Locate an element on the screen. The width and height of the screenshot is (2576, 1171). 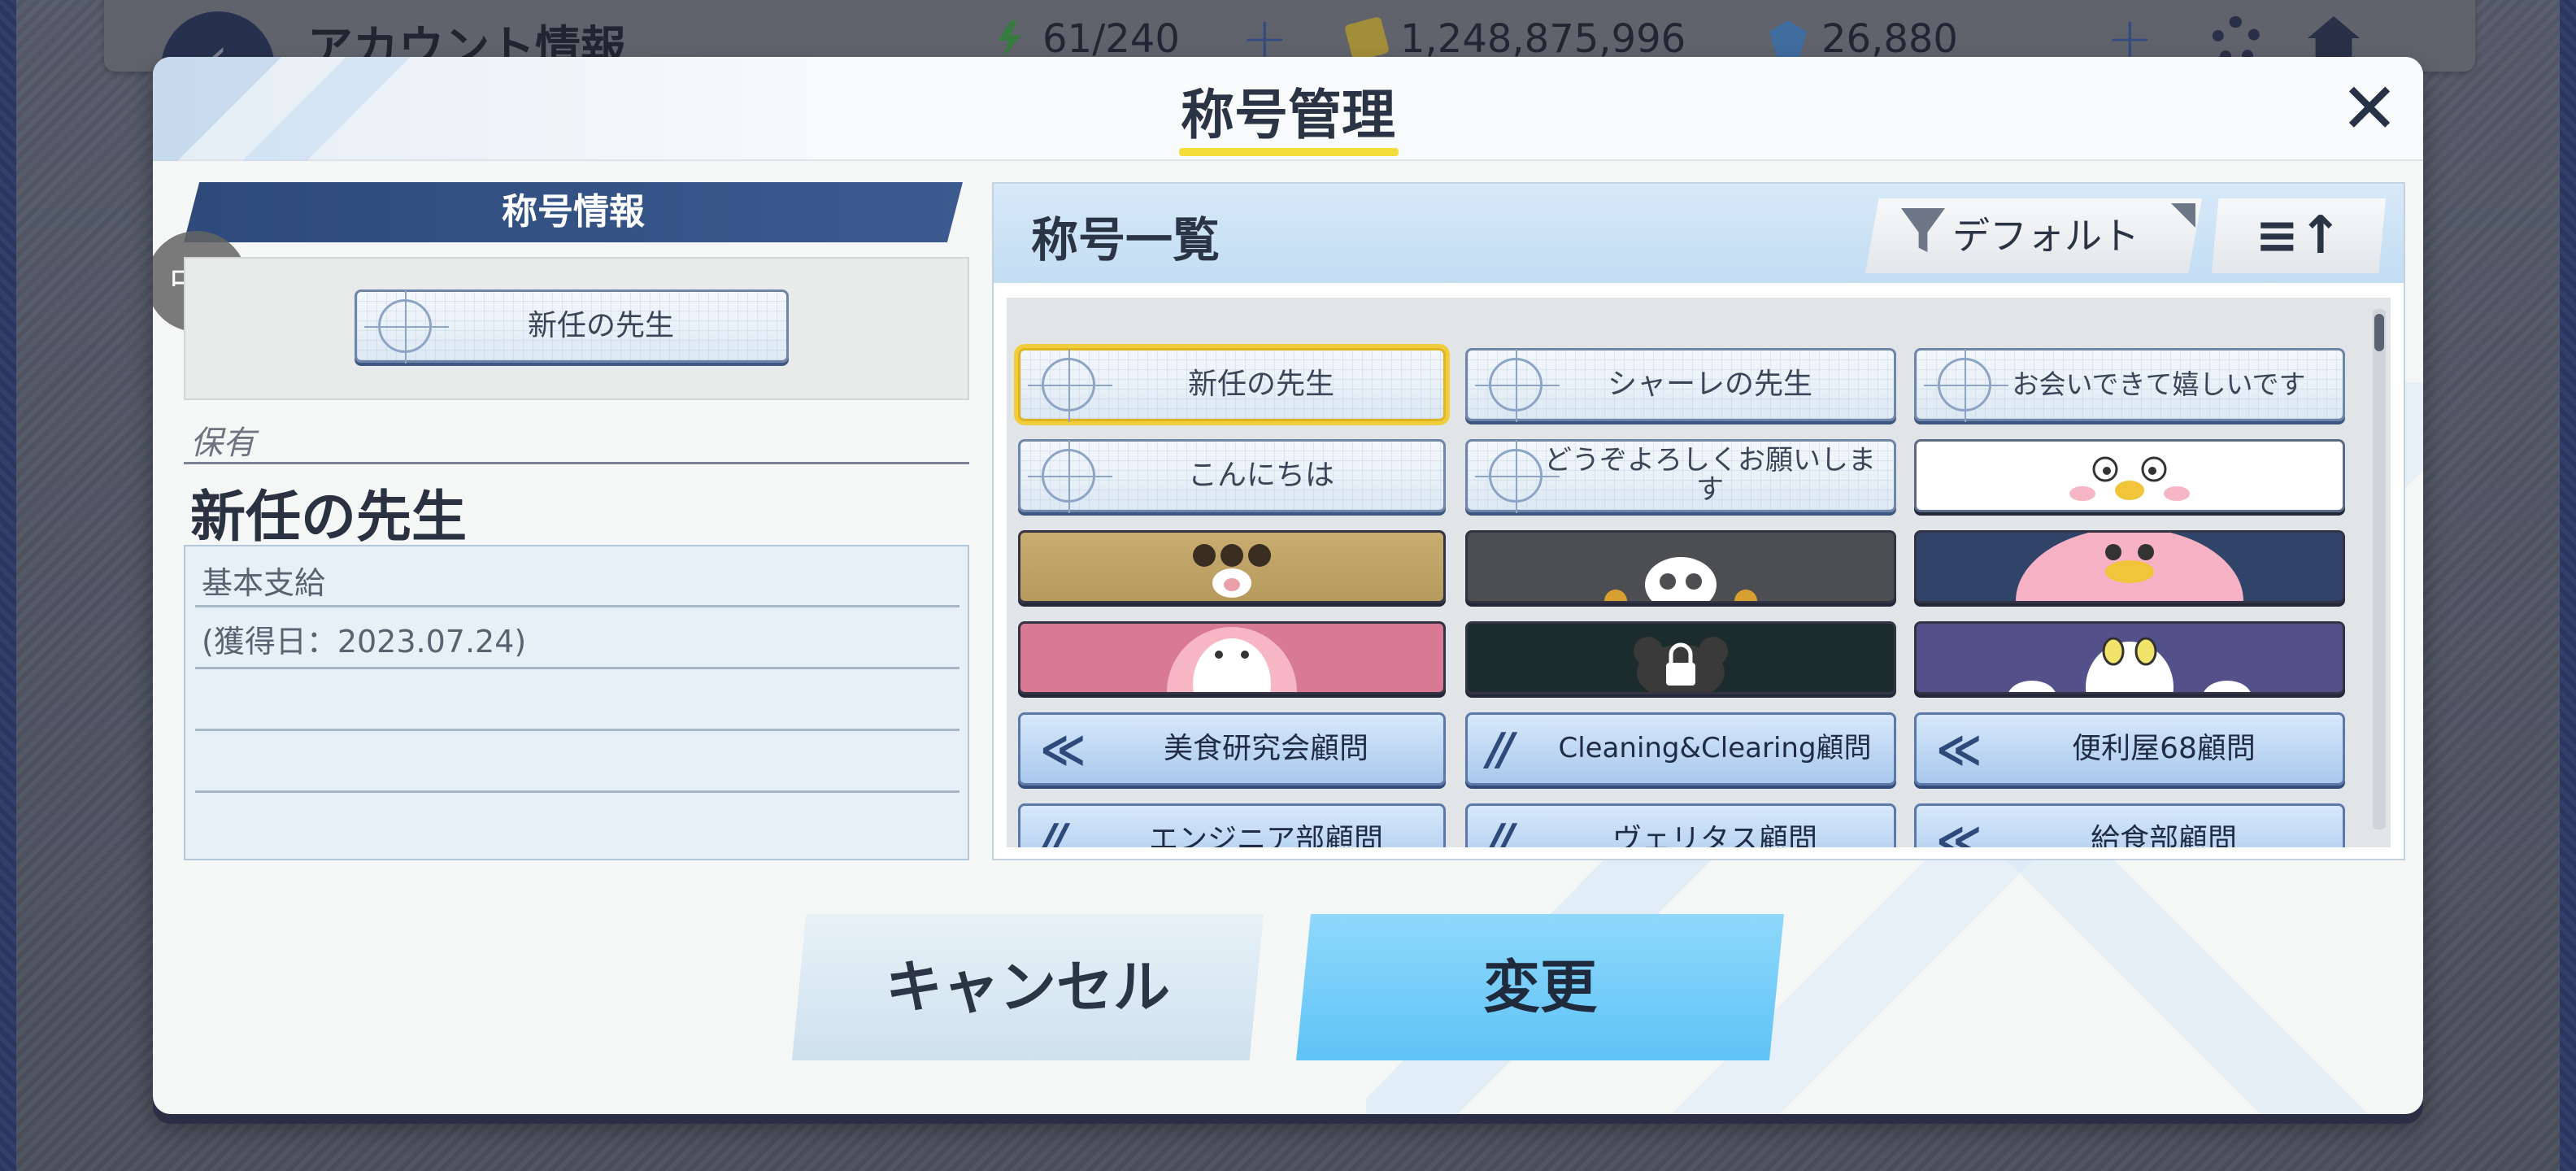
title-list-heading: 称号一覧 is located at coordinates (1126, 240).